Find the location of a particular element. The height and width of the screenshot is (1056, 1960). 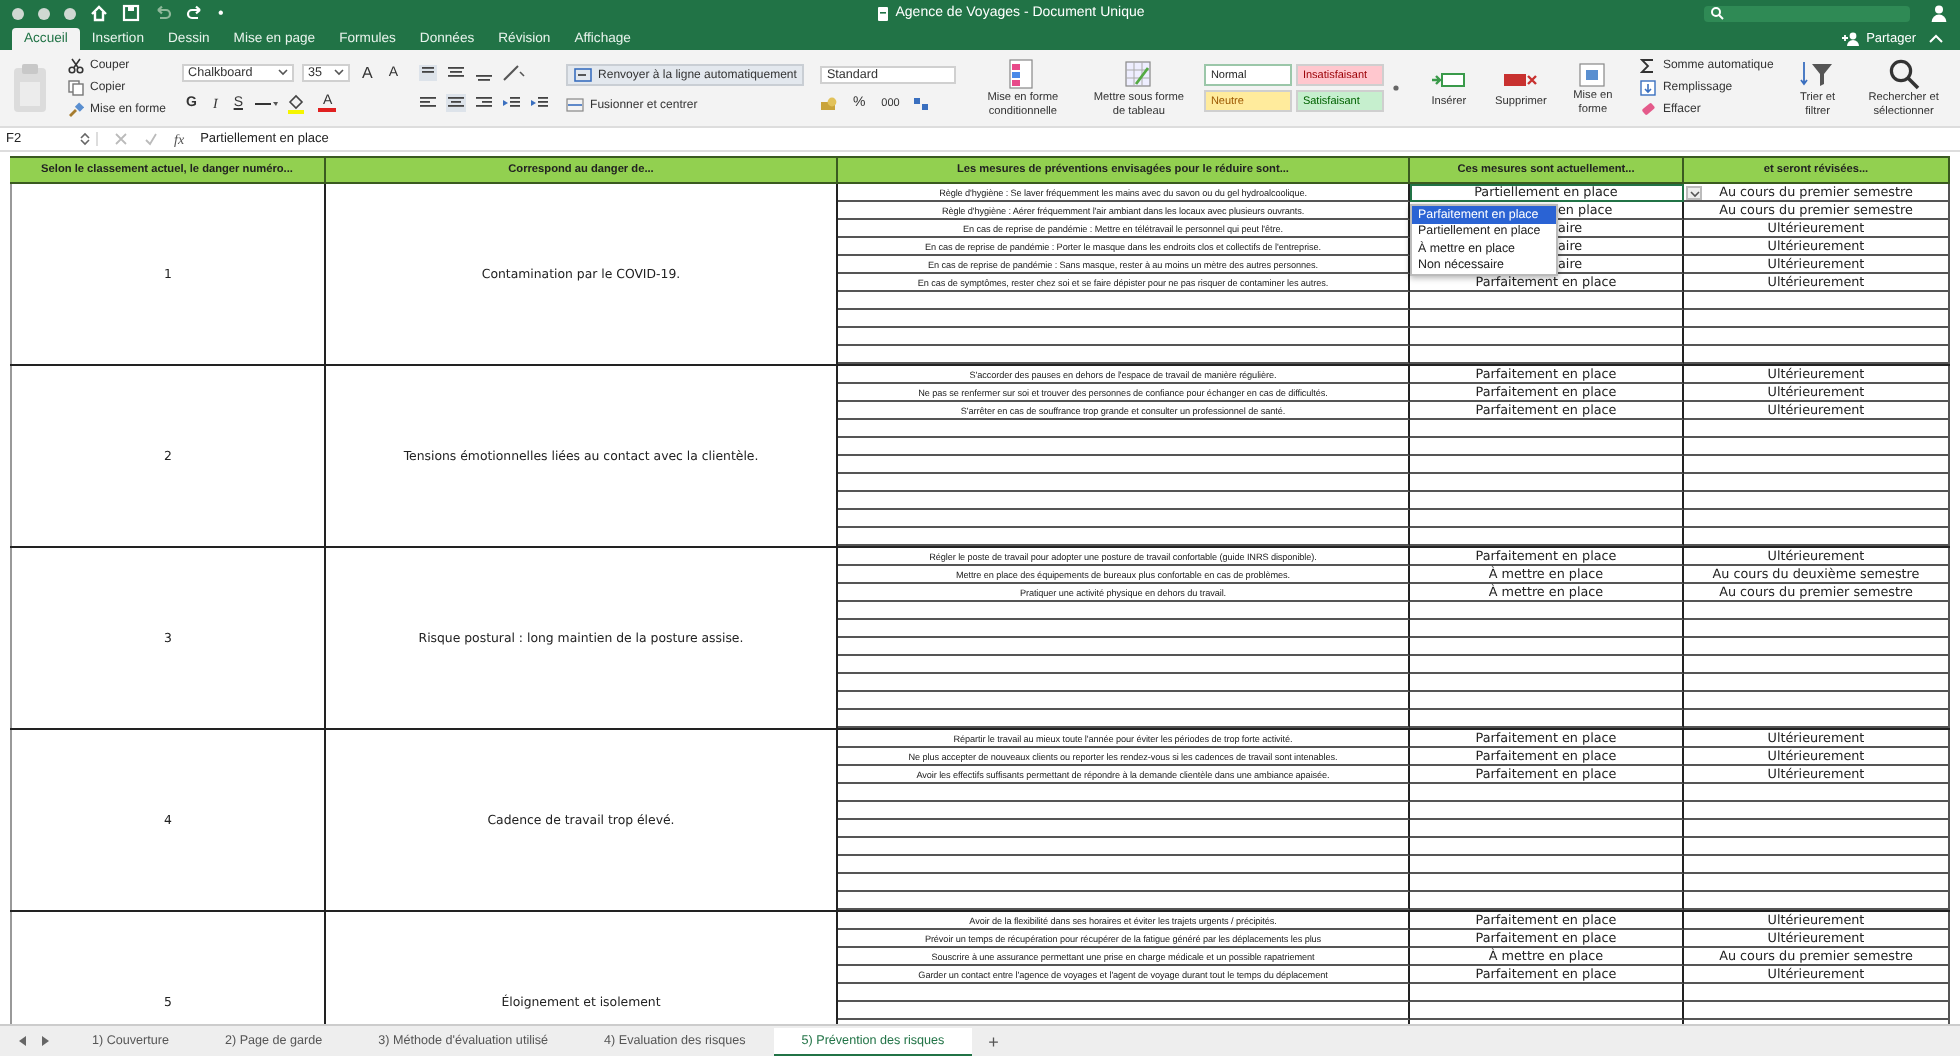

next-sheet-icon is located at coordinates (46, 1041).